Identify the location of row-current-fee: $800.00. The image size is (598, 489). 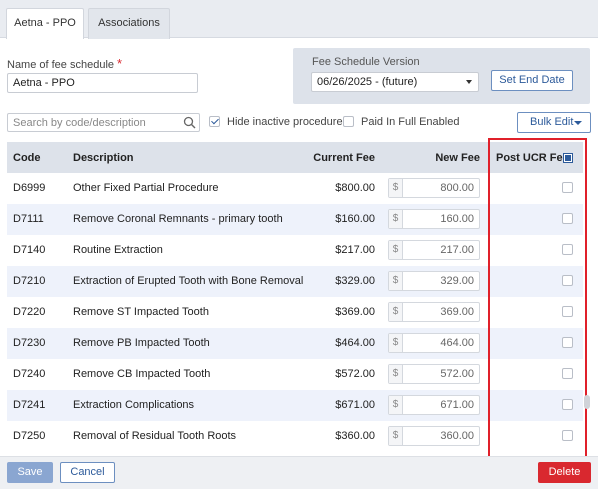
(355, 188).